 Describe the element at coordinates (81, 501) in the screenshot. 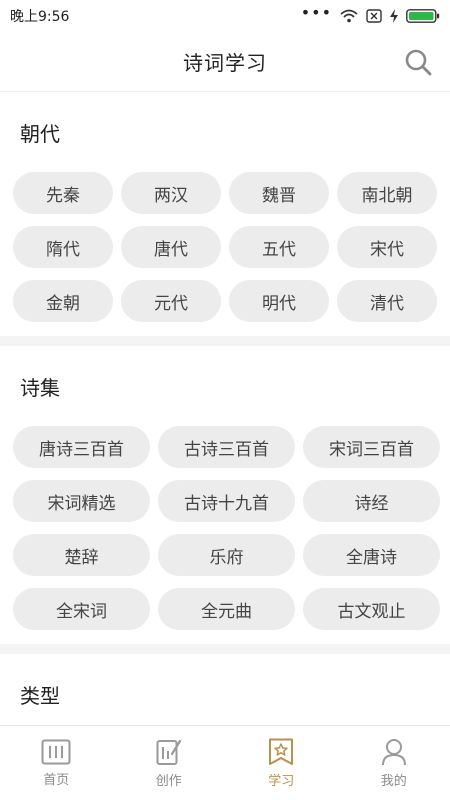

I see `collection-chip: 宋词精选` at that location.